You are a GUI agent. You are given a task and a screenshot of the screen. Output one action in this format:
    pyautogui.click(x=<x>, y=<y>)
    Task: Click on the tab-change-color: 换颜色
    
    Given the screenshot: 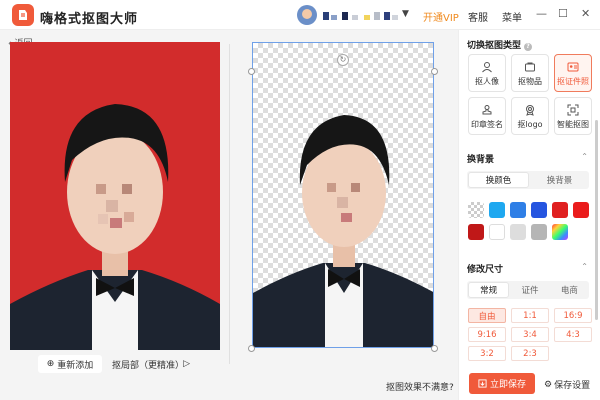 What is the action you would take?
    pyautogui.click(x=498, y=180)
    